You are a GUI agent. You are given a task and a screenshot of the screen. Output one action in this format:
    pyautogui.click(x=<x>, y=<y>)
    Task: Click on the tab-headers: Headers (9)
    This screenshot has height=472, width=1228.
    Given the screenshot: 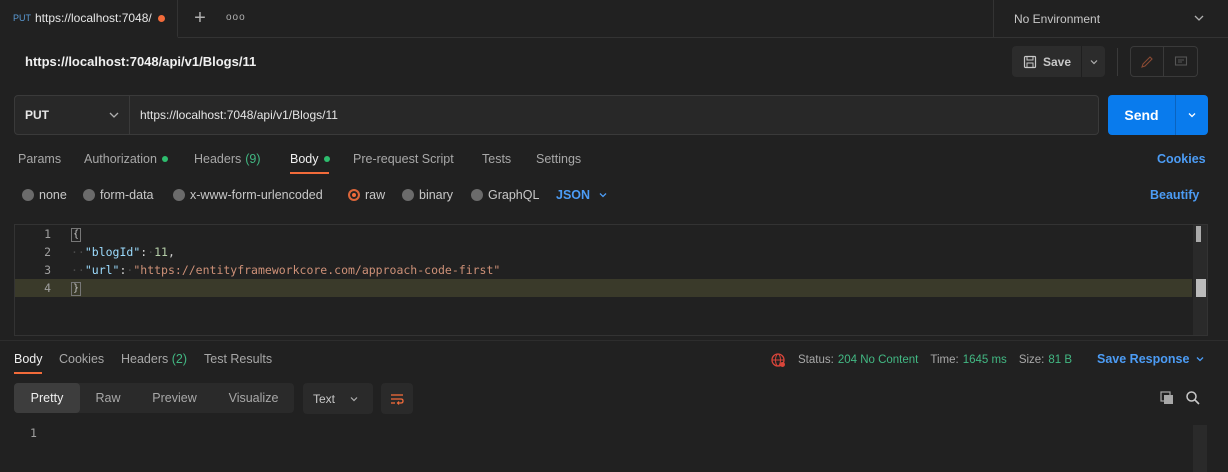 What is the action you would take?
    pyautogui.click(x=227, y=159)
    